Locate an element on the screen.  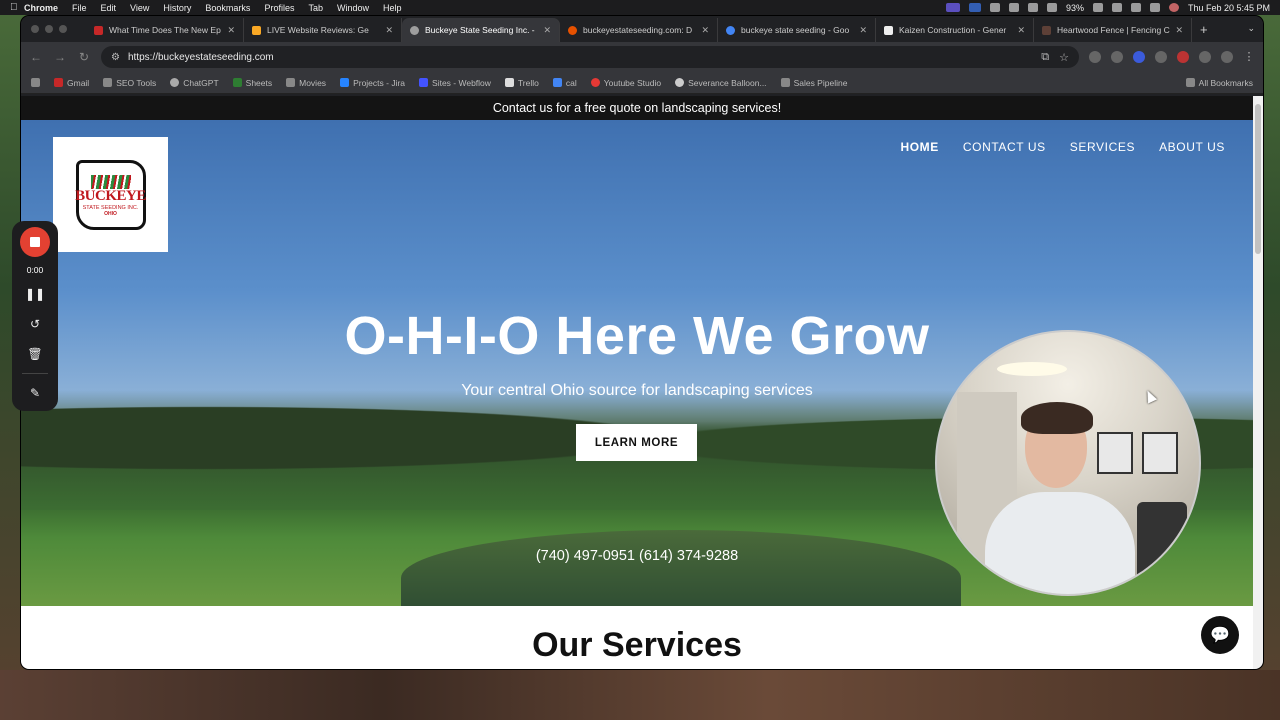
tab-label: What Time Does The New Ep is located at coordinates (165, 30).